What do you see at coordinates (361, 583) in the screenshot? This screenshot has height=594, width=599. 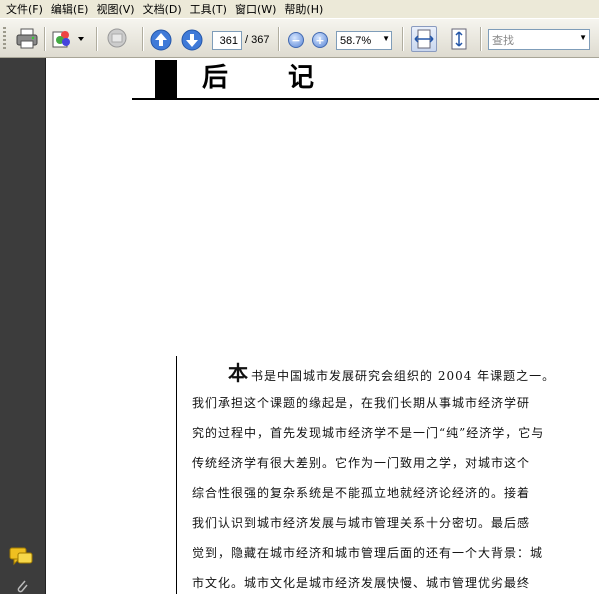 I see `text-line: 市文化。城市文化是城市经济发展快慢、城市管理优劣最终` at bounding box center [361, 583].